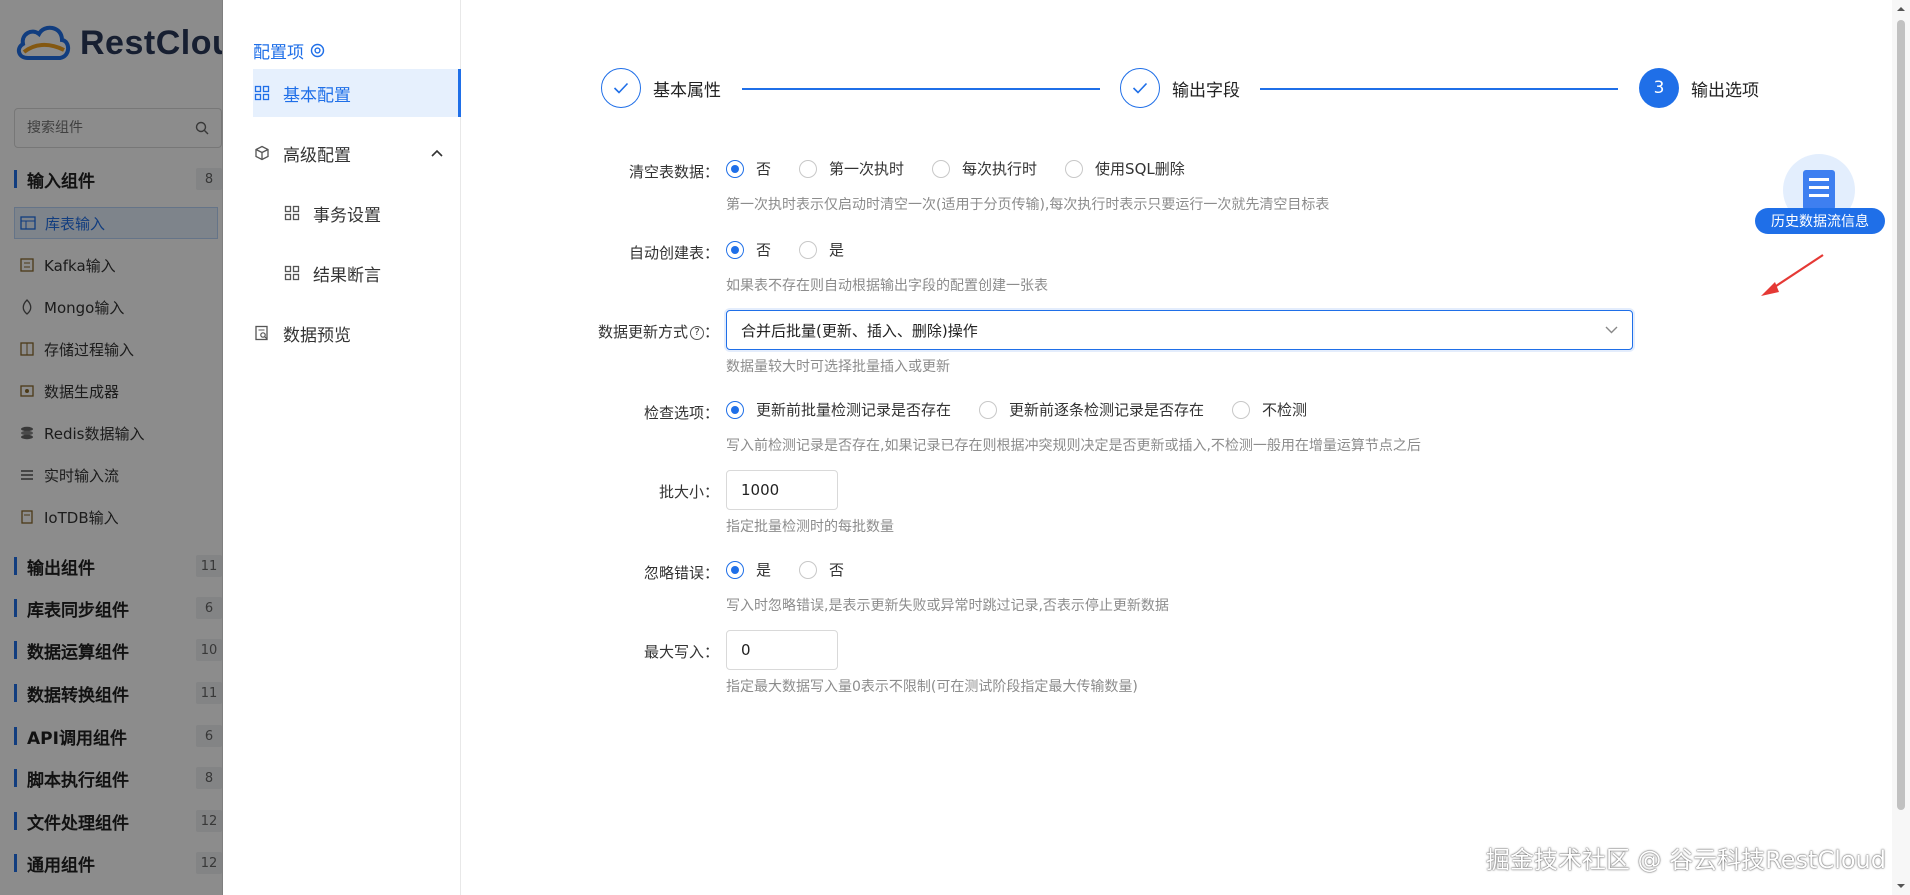  I want to click on radio-clear-every-run: 每次执行时, so click(984, 168).